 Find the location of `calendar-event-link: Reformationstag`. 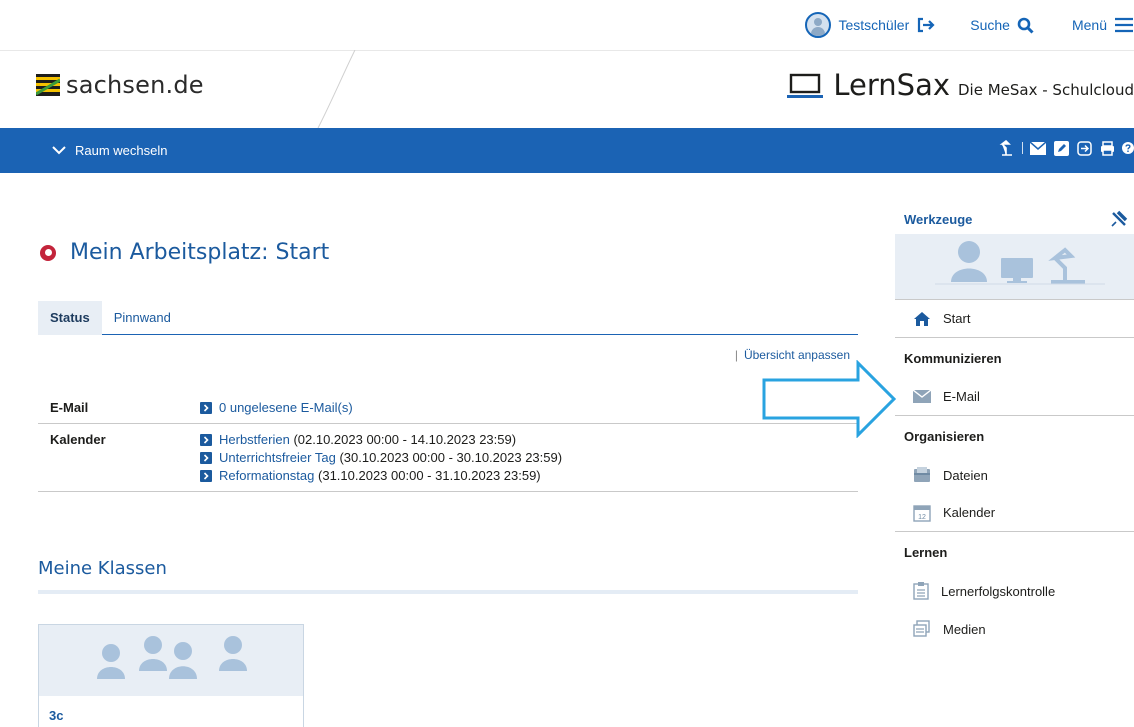

calendar-event-link: Reformationstag is located at coordinates (266, 475).